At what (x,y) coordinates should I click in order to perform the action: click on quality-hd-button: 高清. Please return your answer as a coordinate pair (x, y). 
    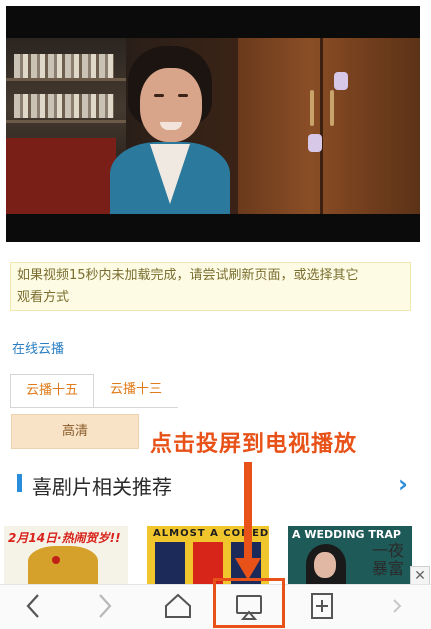
    Looking at the image, I should click on (75, 431).